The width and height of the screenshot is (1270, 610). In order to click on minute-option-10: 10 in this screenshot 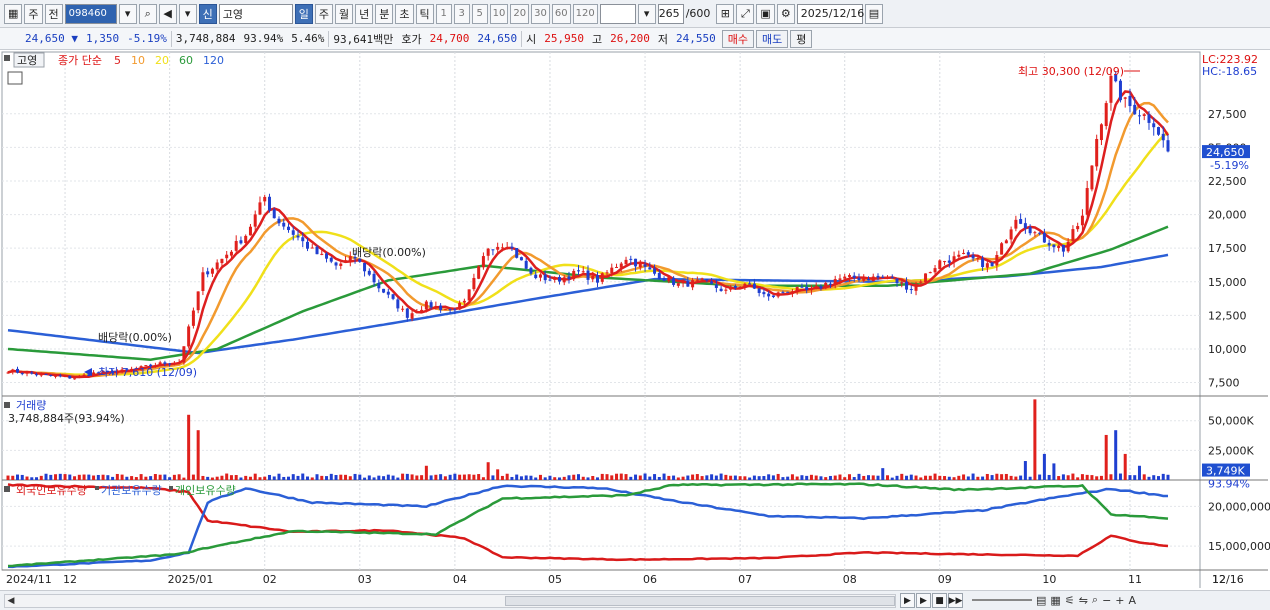, I will do `click(499, 13)`.